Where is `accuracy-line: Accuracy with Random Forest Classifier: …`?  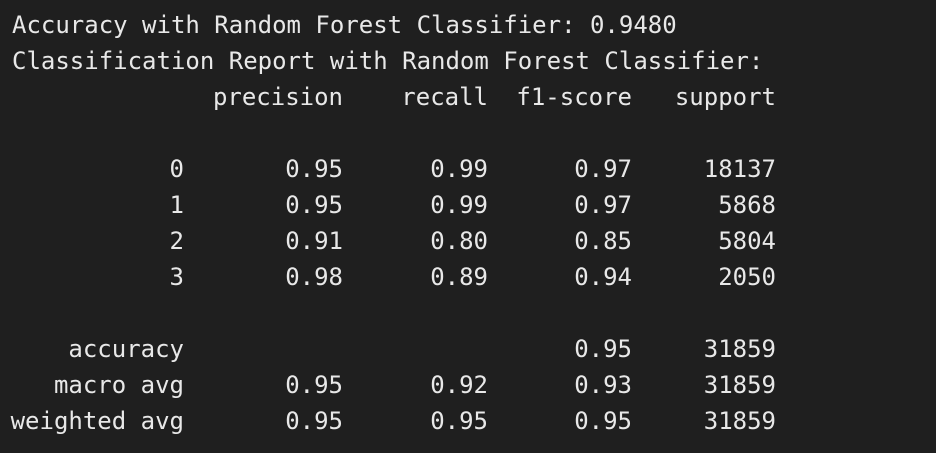
accuracy-line: Accuracy with Random Forest Classifier: … is located at coordinates (344, 25).